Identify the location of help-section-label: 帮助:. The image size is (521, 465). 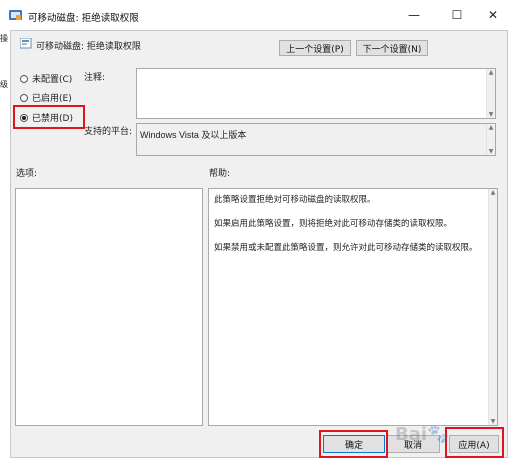
(220, 174).